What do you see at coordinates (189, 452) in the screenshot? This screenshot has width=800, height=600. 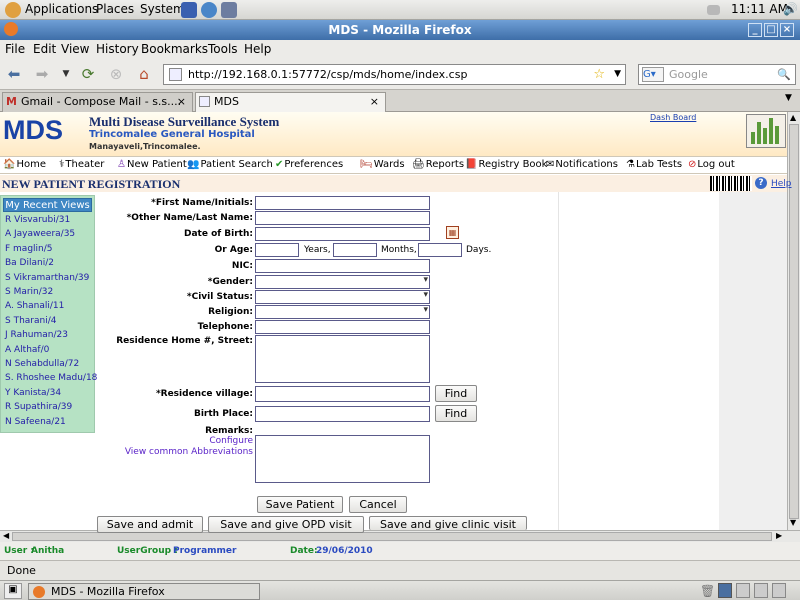 I see `abbreviations-link: View common Abbreviations` at bounding box center [189, 452].